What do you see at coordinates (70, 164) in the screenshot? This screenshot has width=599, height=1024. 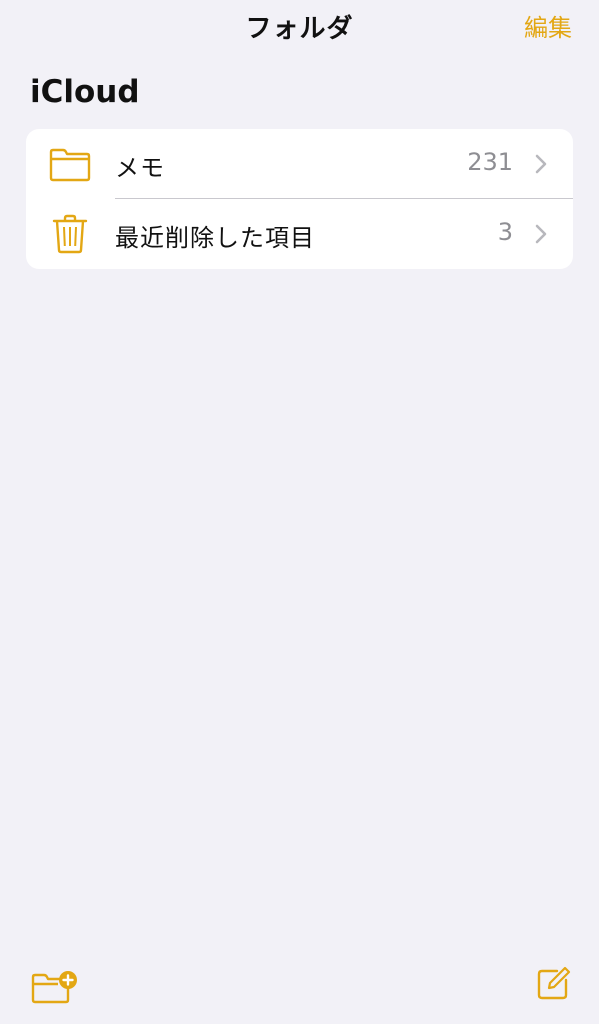 I see `folder-icon` at bounding box center [70, 164].